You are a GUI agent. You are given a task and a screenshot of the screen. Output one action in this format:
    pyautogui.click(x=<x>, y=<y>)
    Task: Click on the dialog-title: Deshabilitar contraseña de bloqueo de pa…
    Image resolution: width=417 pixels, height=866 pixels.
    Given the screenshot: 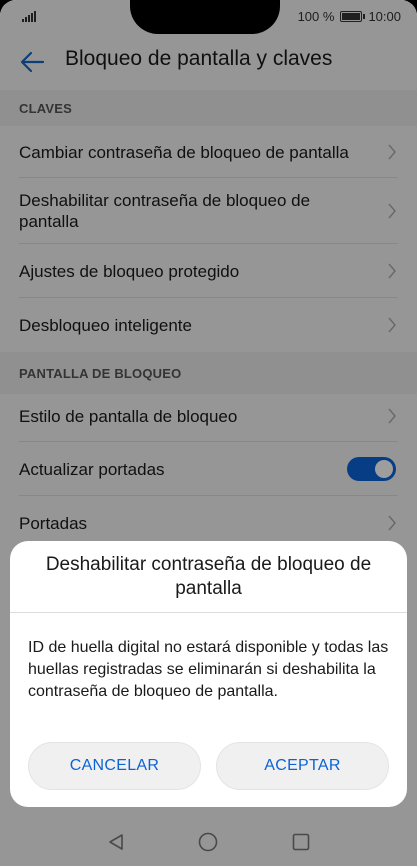 What is the action you would take?
    pyautogui.click(x=208, y=576)
    